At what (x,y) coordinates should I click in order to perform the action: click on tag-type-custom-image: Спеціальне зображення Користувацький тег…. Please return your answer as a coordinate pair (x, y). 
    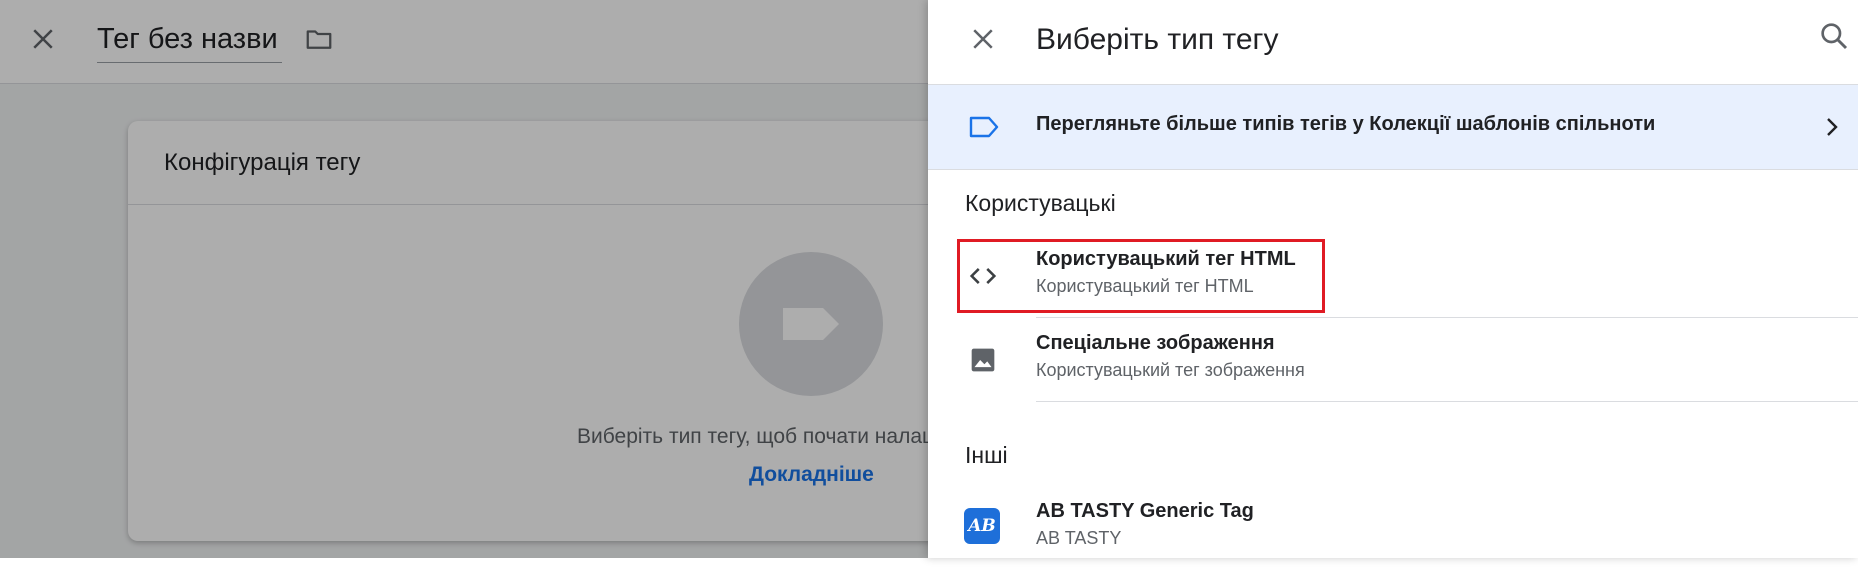
    Looking at the image, I should click on (1393, 360).